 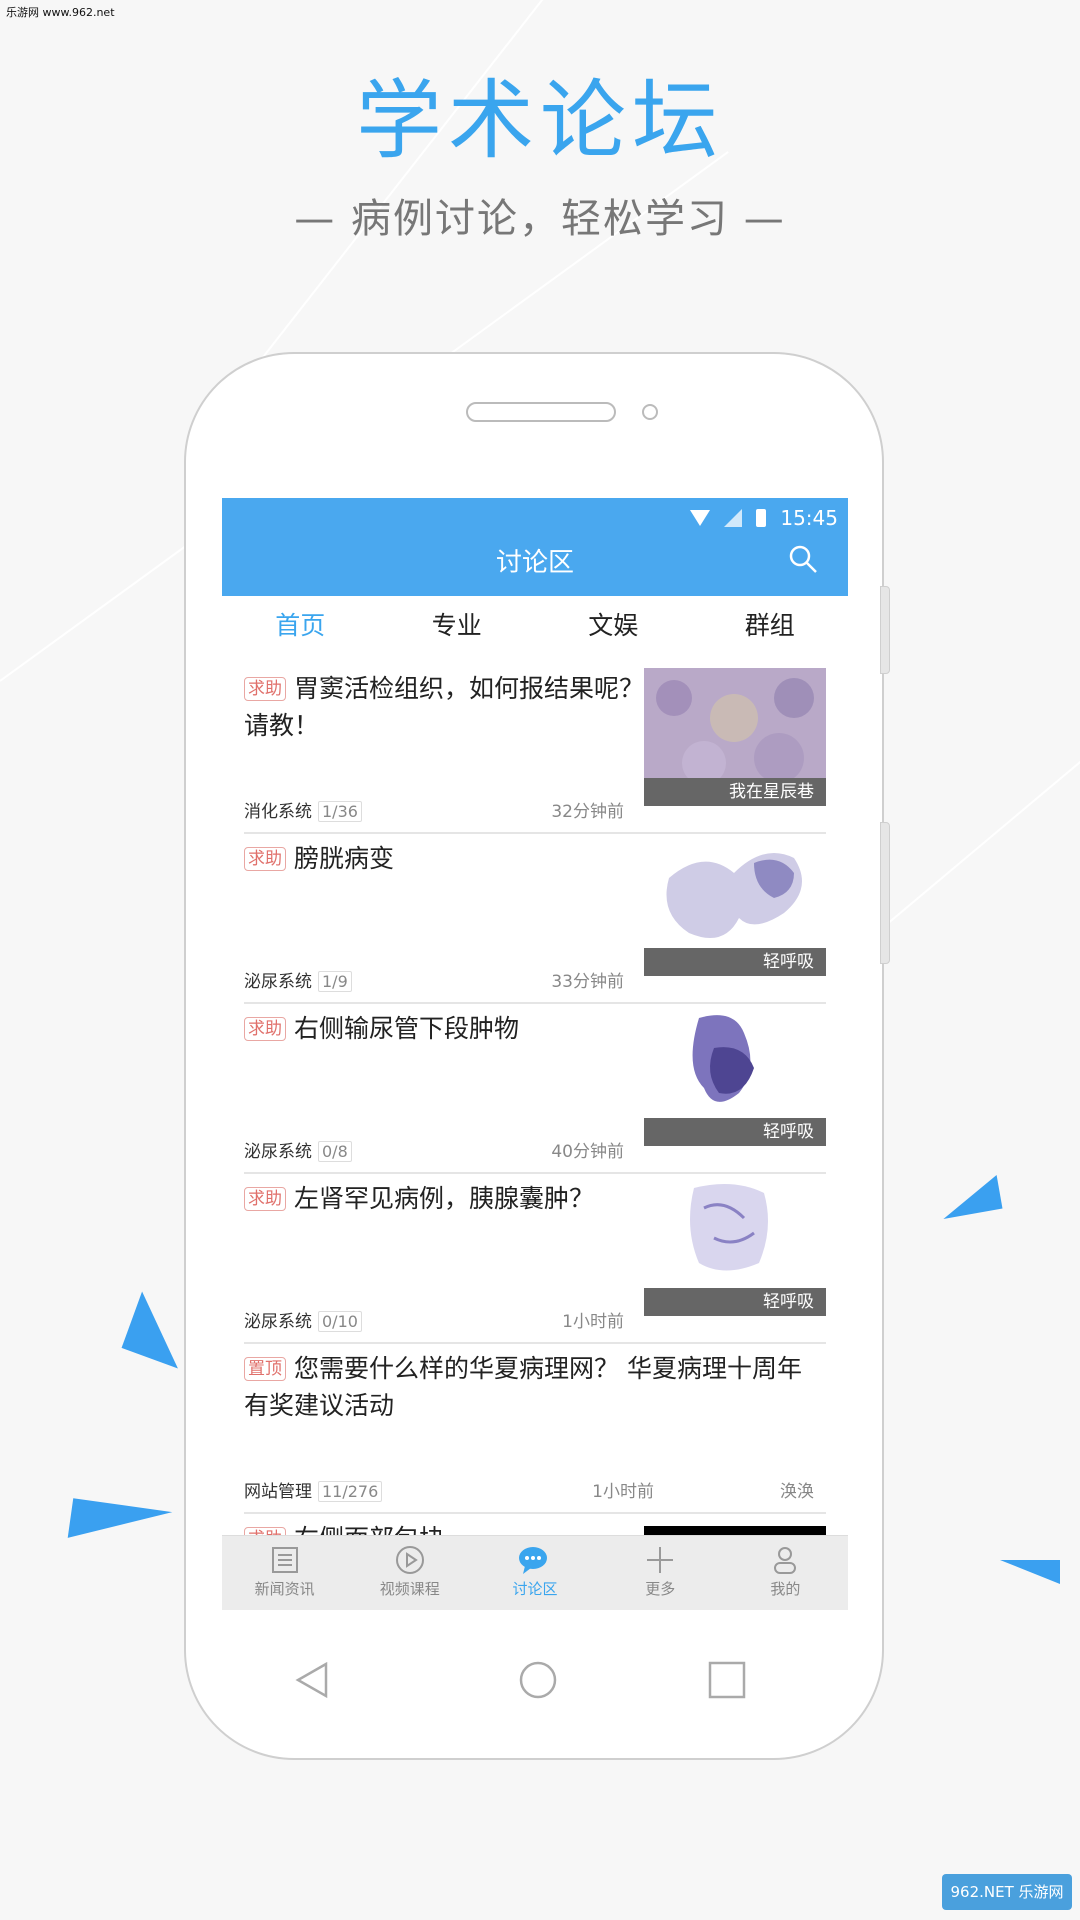 What do you see at coordinates (284, 1589) in the screenshot?
I see `nav-label: 新闻资讯` at bounding box center [284, 1589].